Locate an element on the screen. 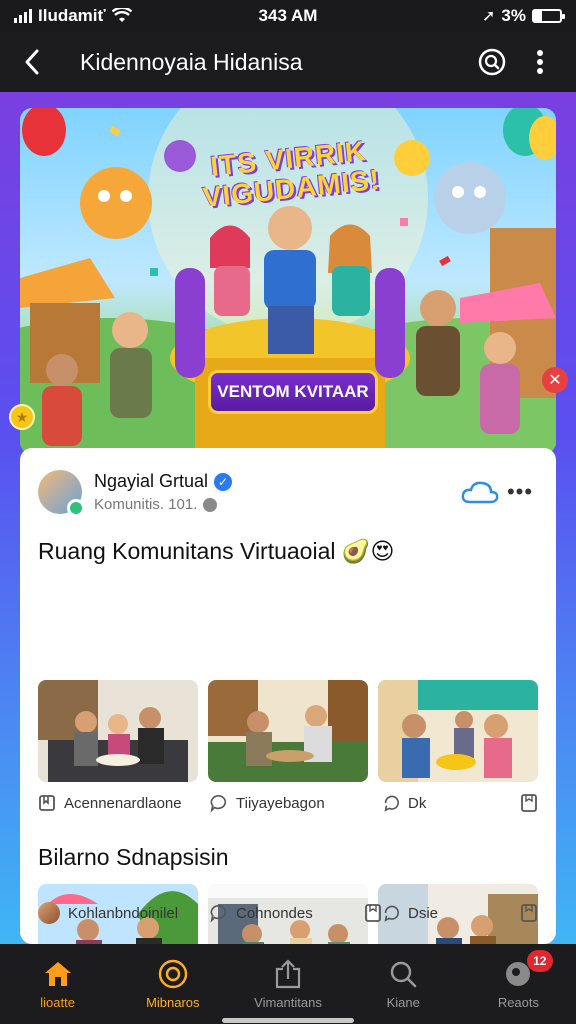  nav-item-target: Mibnaros is located at coordinates (172, 984).